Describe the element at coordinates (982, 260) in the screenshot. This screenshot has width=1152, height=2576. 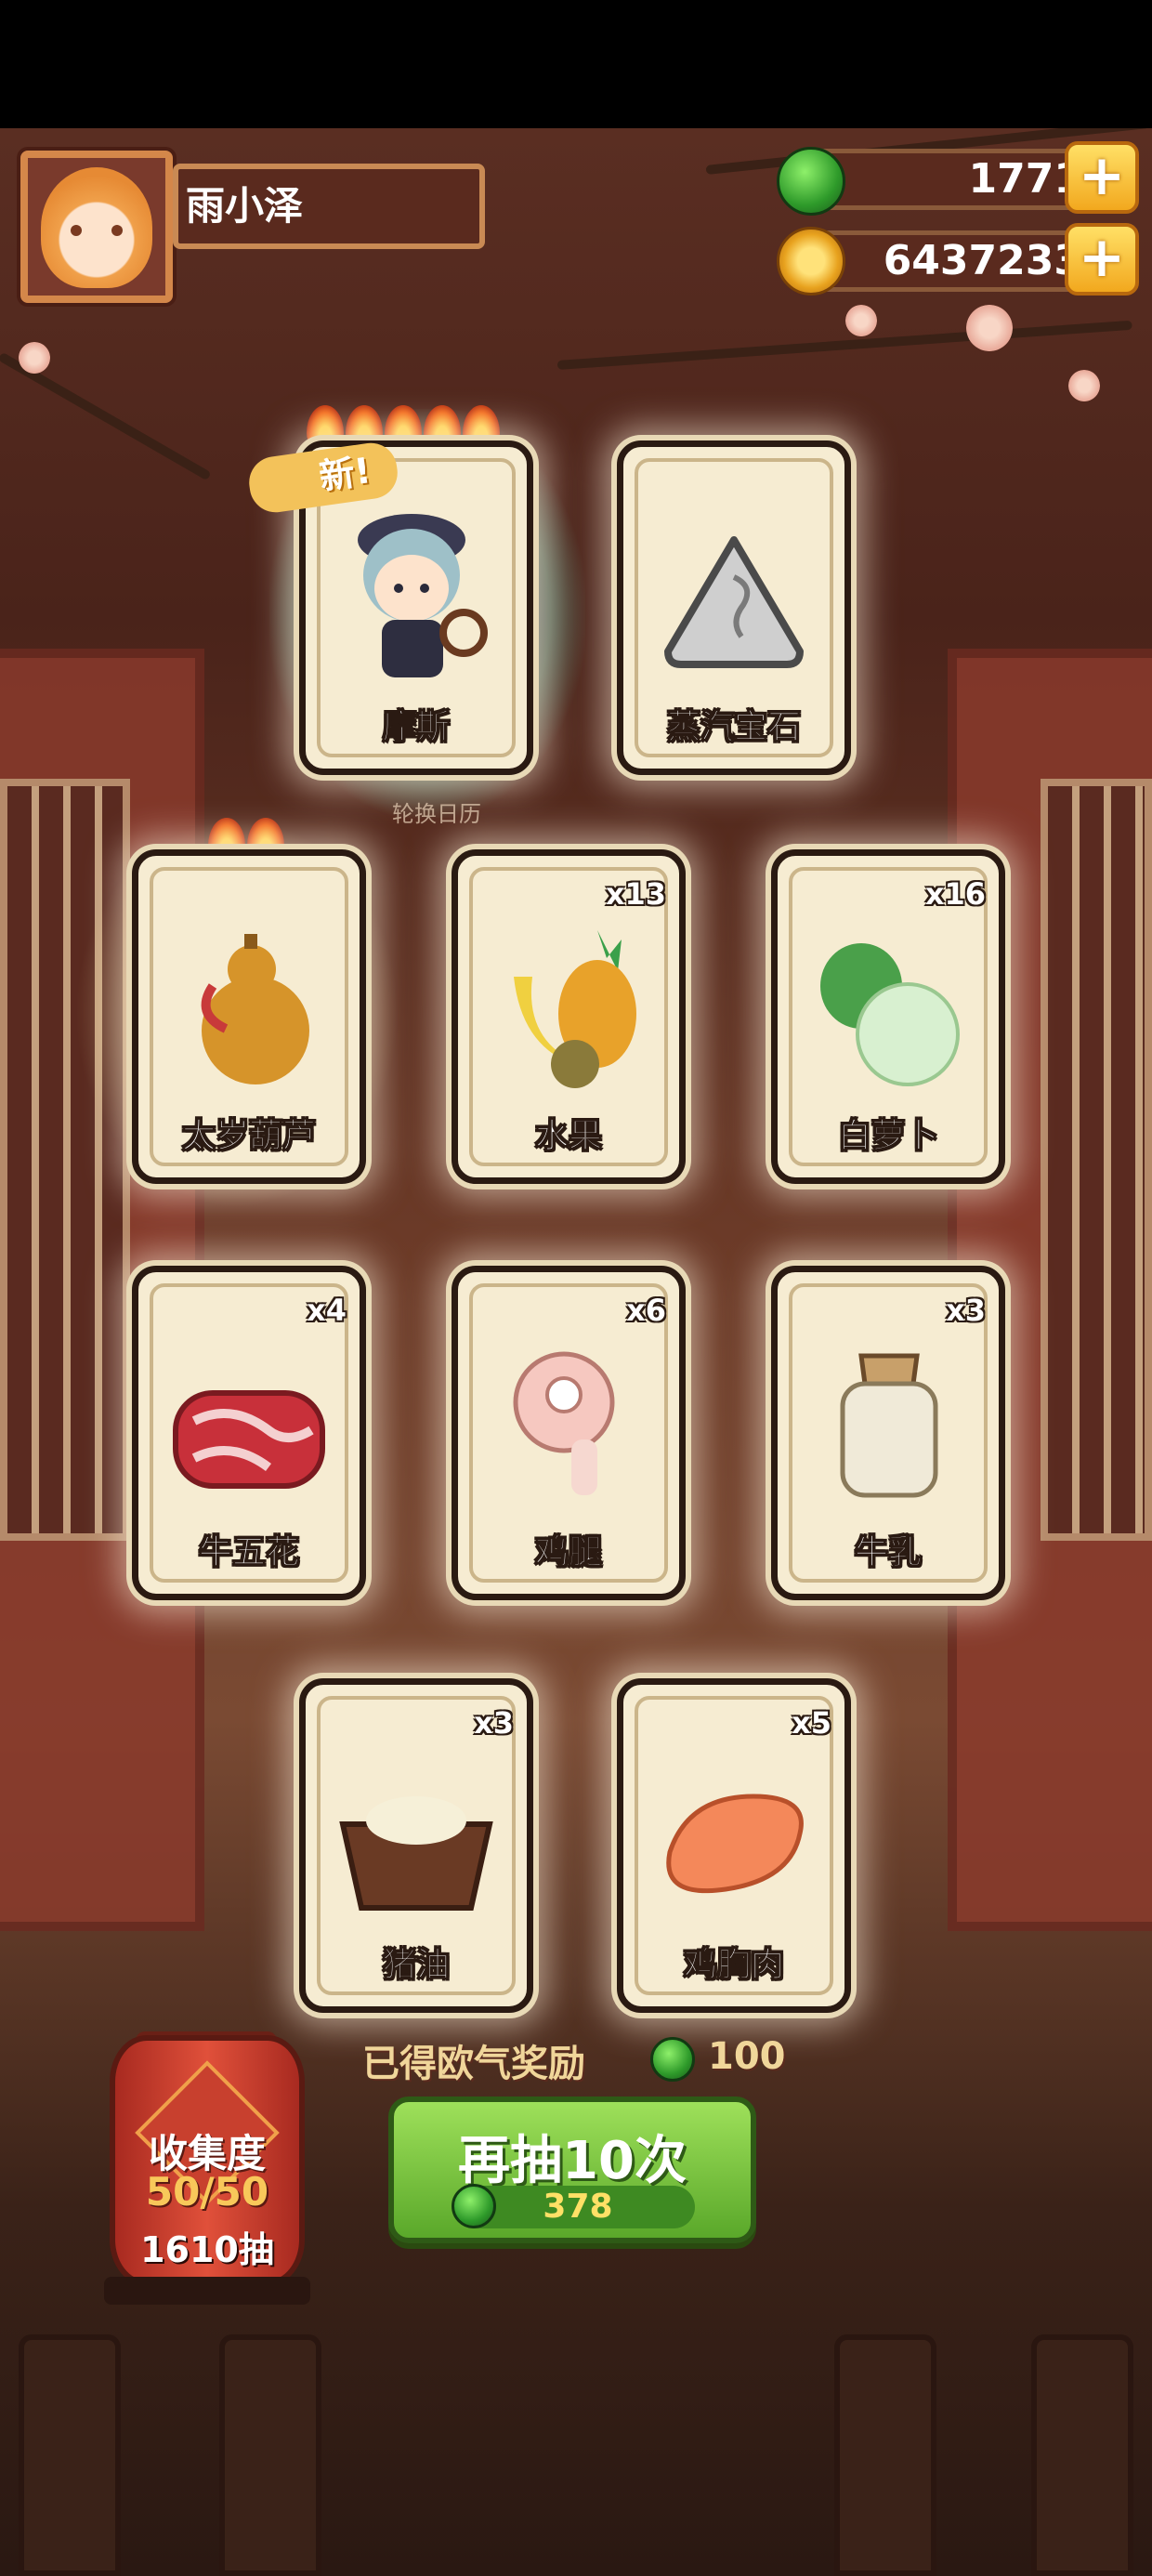
I see `coin-amount: 6437233` at that location.